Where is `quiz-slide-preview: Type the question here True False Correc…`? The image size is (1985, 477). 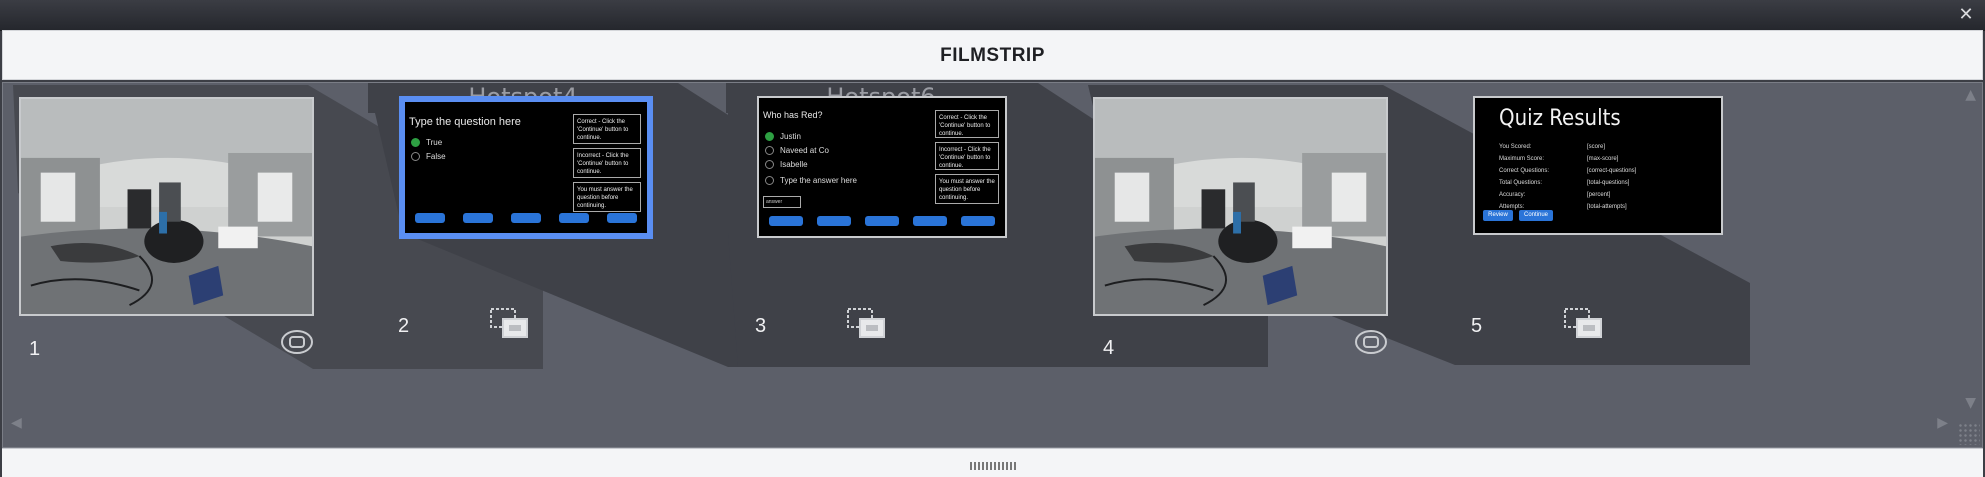 quiz-slide-preview: Type the question here True False Correc… is located at coordinates (526, 167).